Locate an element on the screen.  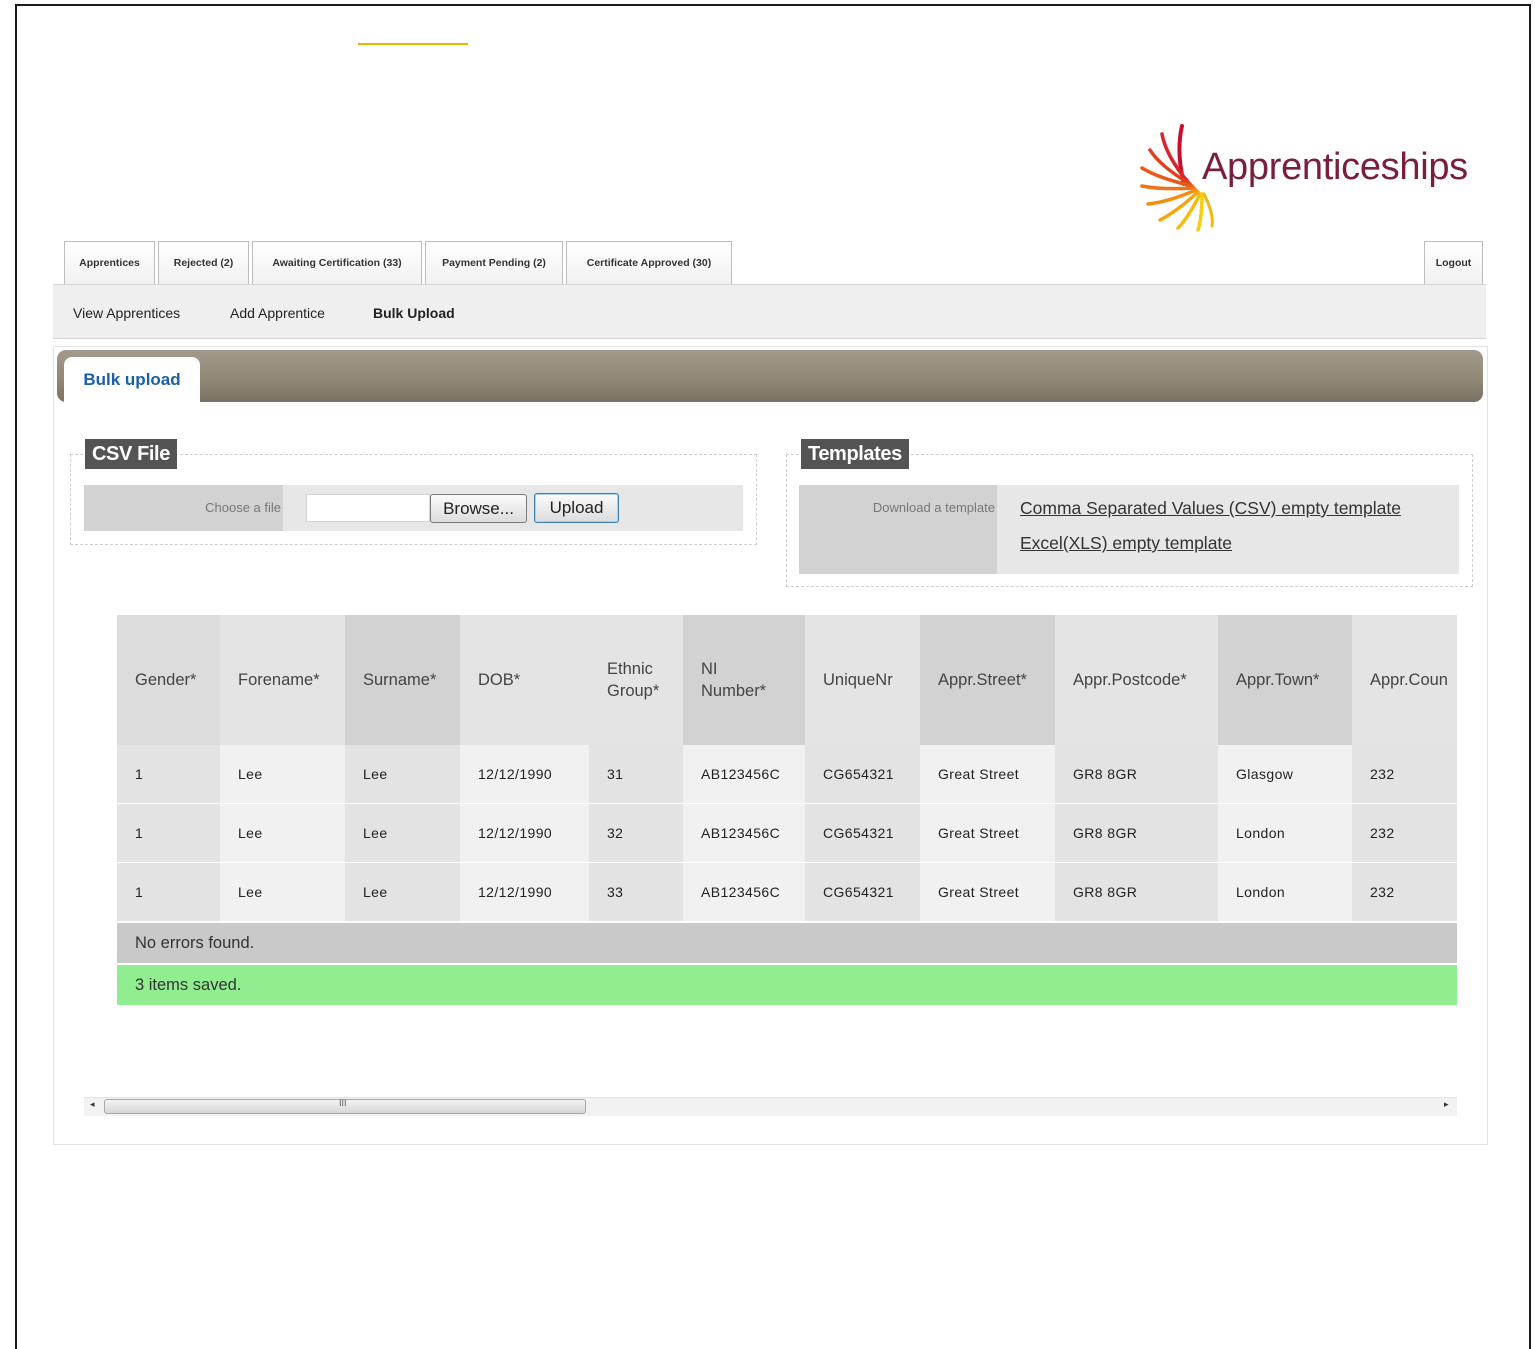
csv-file-legend: CSV File is located at coordinates (131, 454).